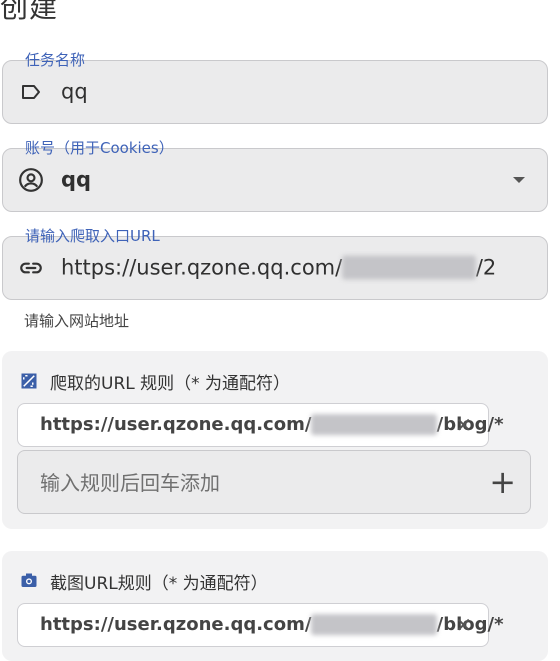 This screenshot has width=560, height=661. What do you see at coordinates (519, 180) in the screenshot?
I see `chevron-down-icon` at bounding box center [519, 180].